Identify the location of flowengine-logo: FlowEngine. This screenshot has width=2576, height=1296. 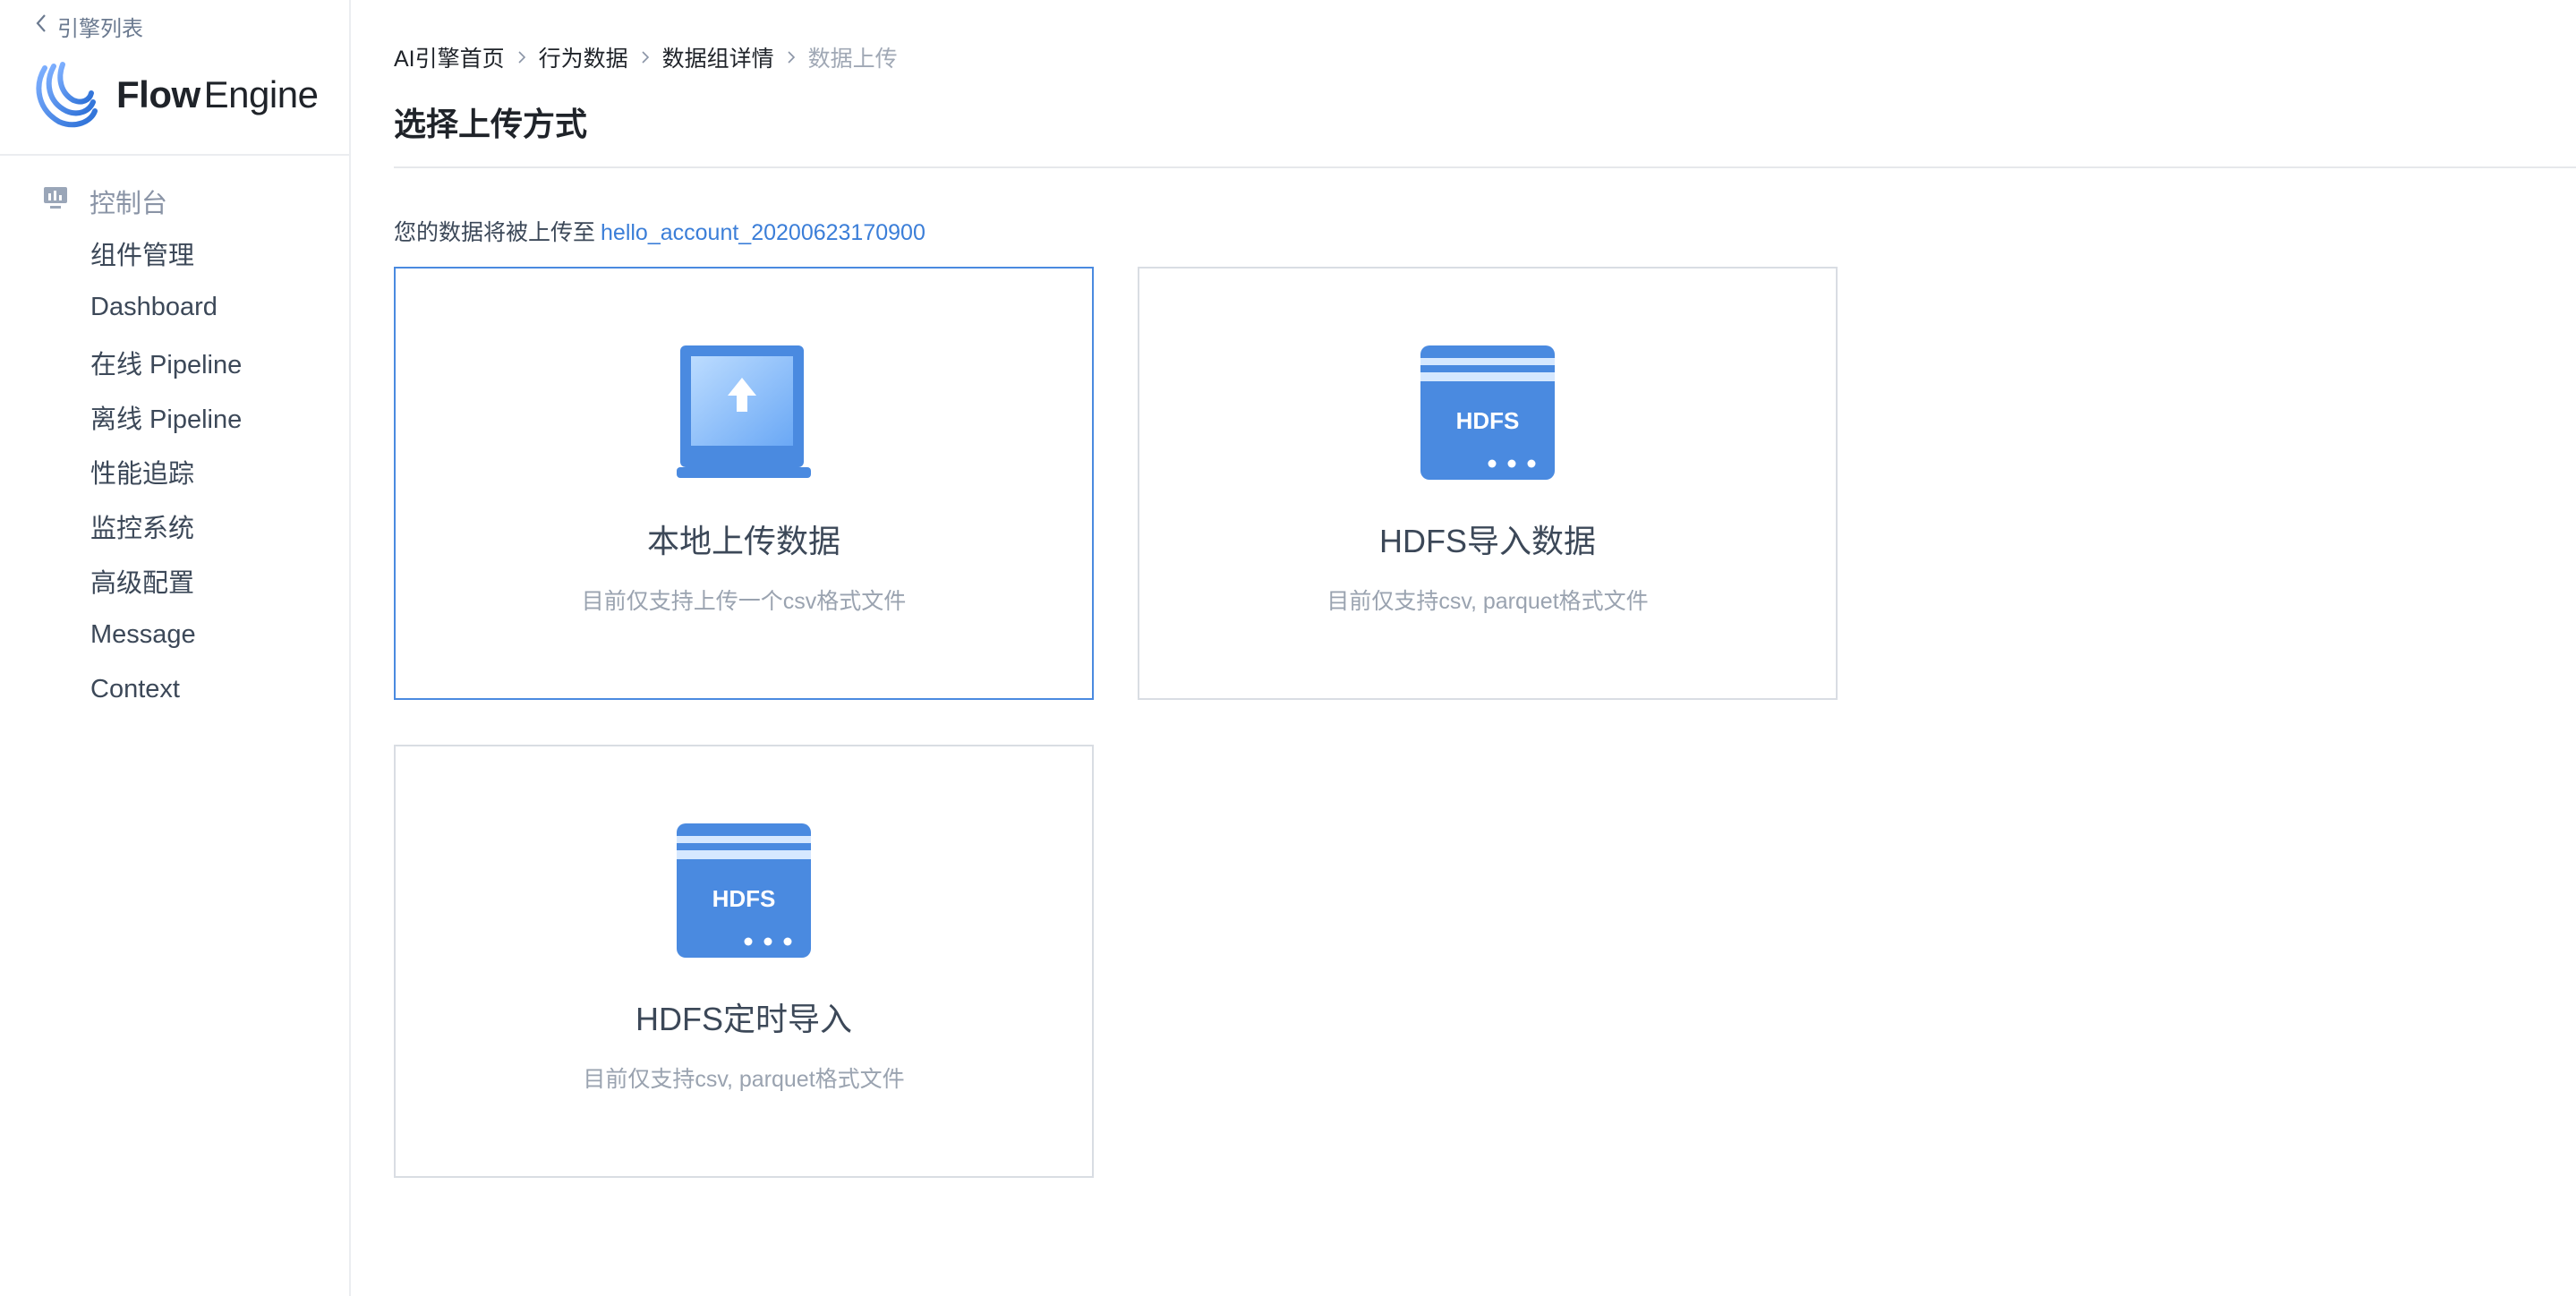
(175, 95).